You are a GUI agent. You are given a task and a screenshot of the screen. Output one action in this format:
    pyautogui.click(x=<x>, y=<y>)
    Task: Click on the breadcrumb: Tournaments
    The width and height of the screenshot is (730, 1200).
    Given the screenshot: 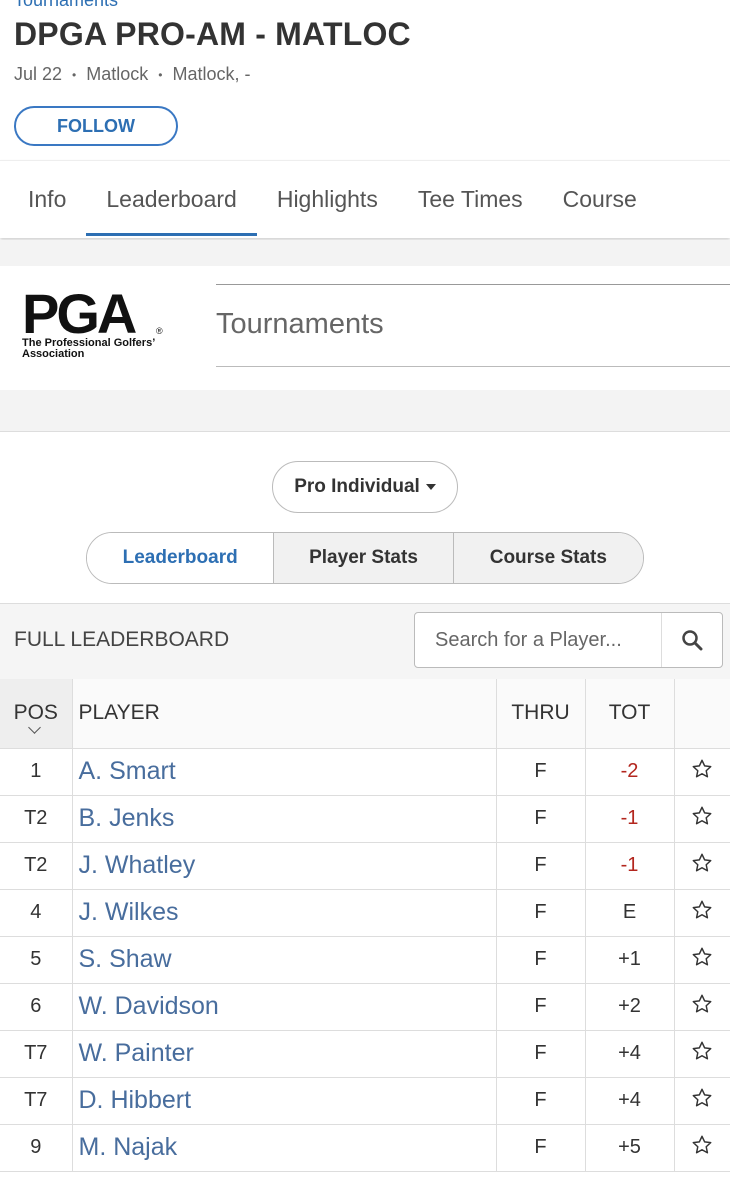 What is the action you would take?
    pyautogui.click(x=66, y=5)
    